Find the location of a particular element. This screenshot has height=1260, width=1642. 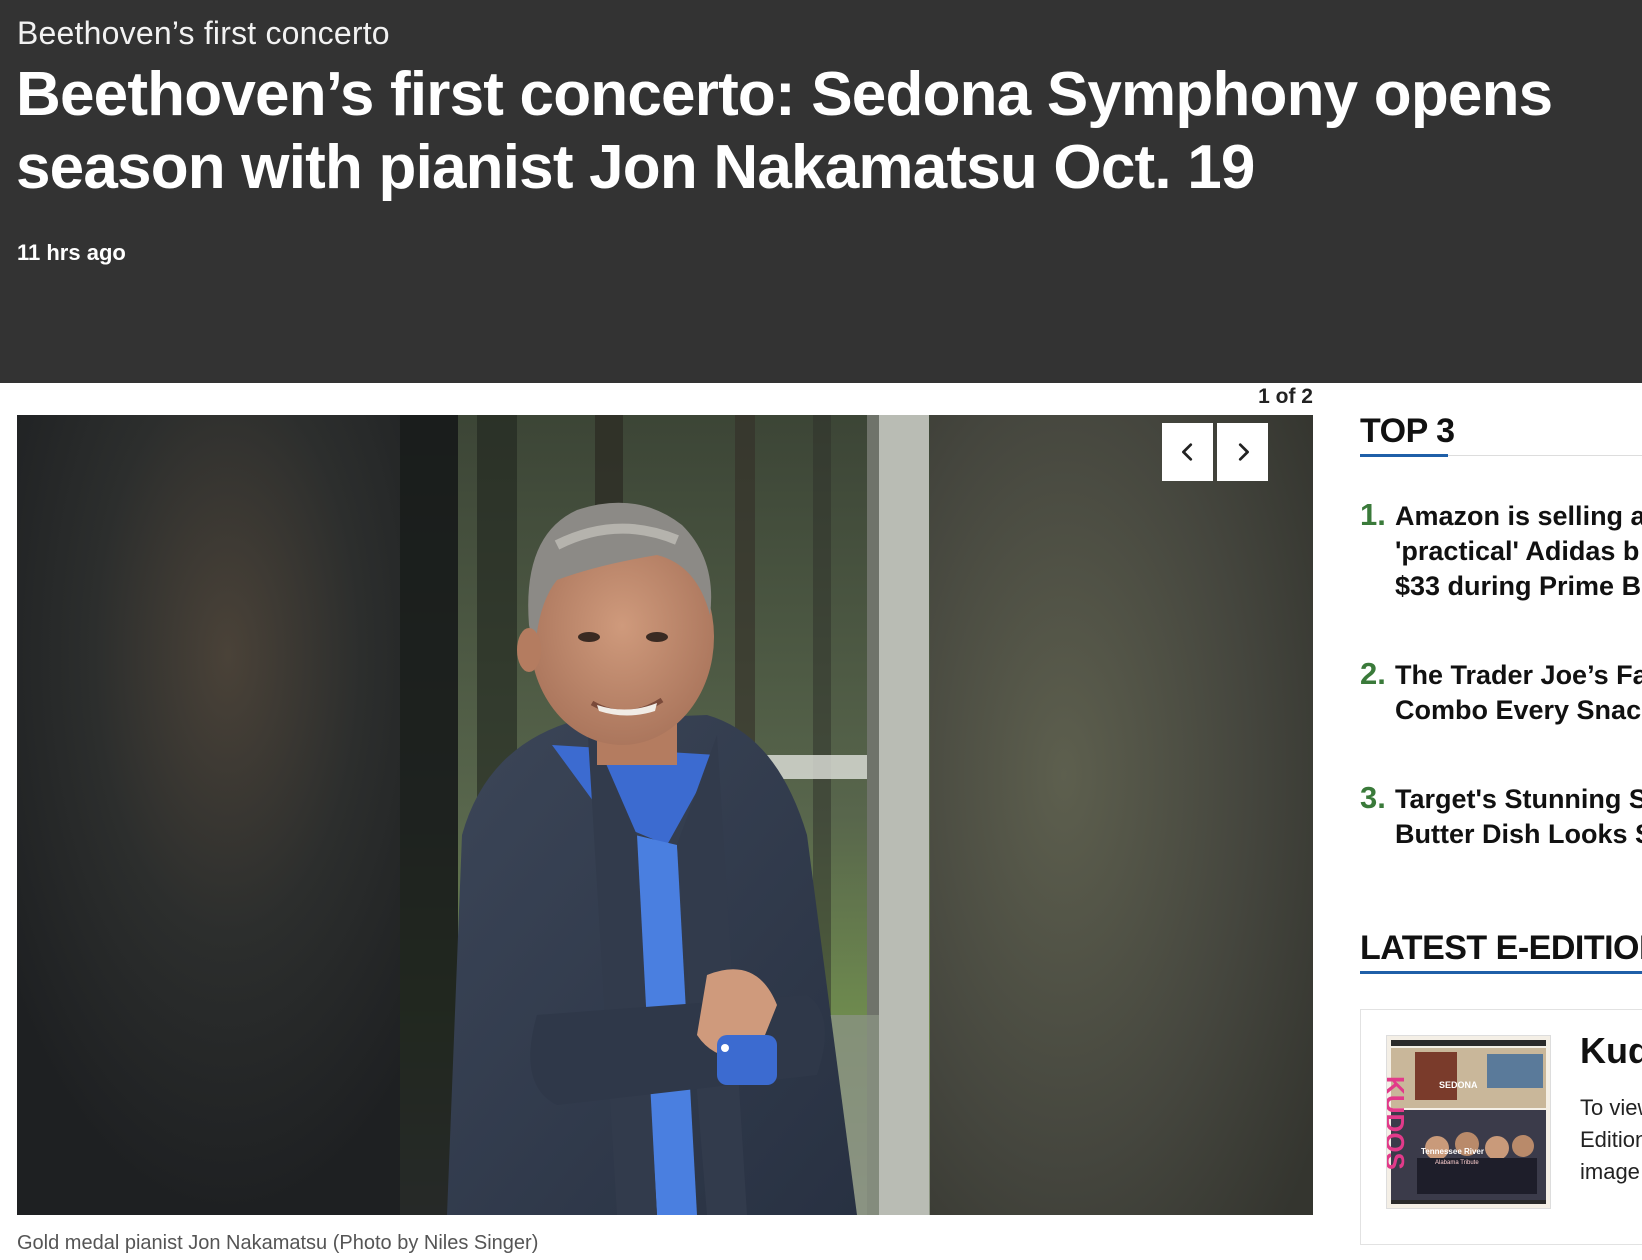

top3-heading: TOP 3 is located at coordinates (1407, 431).